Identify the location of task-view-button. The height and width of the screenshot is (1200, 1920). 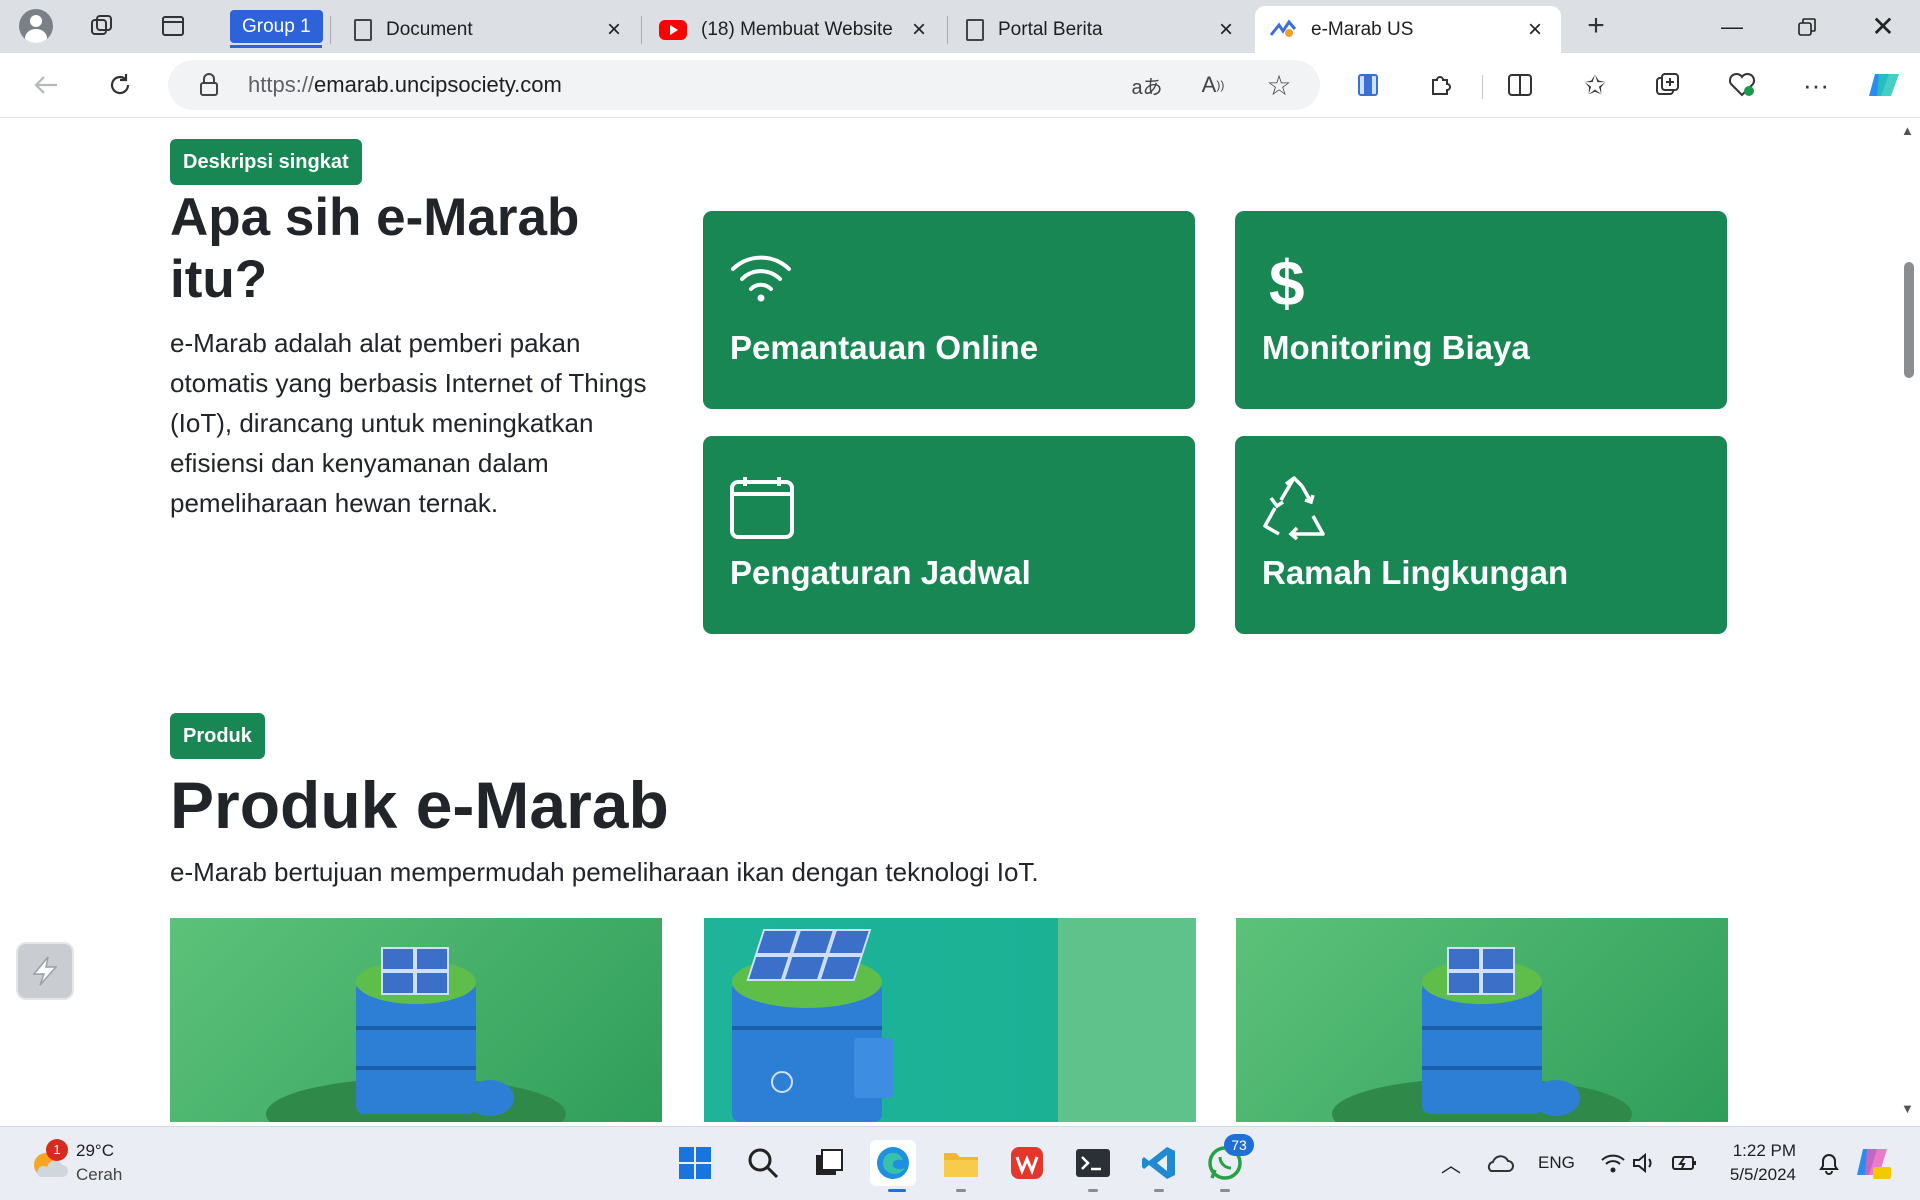
(829, 1163).